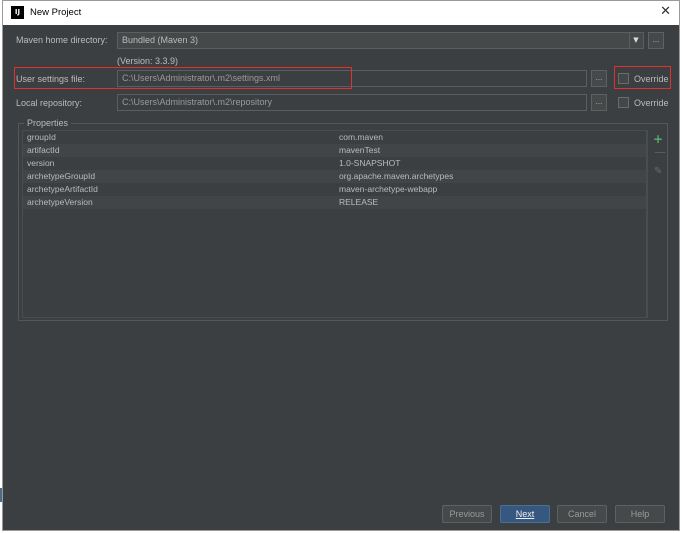 The height and width of the screenshot is (533, 683). What do you see at coordinates (658, 139) in the screenshot?
I see `add-icon: +` at bounding box center [658, 139].